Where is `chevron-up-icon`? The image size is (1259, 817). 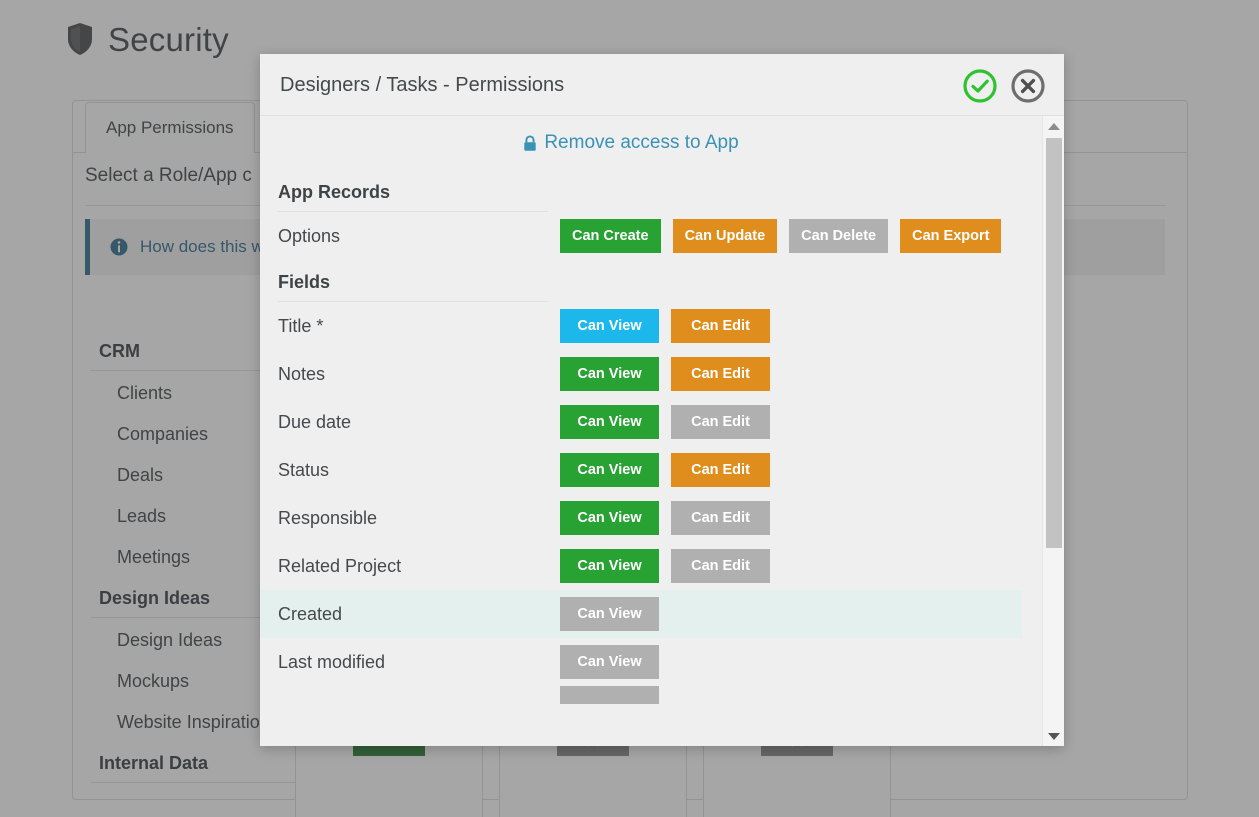 chevron-up-icon is located at coordinates (1054, 126).